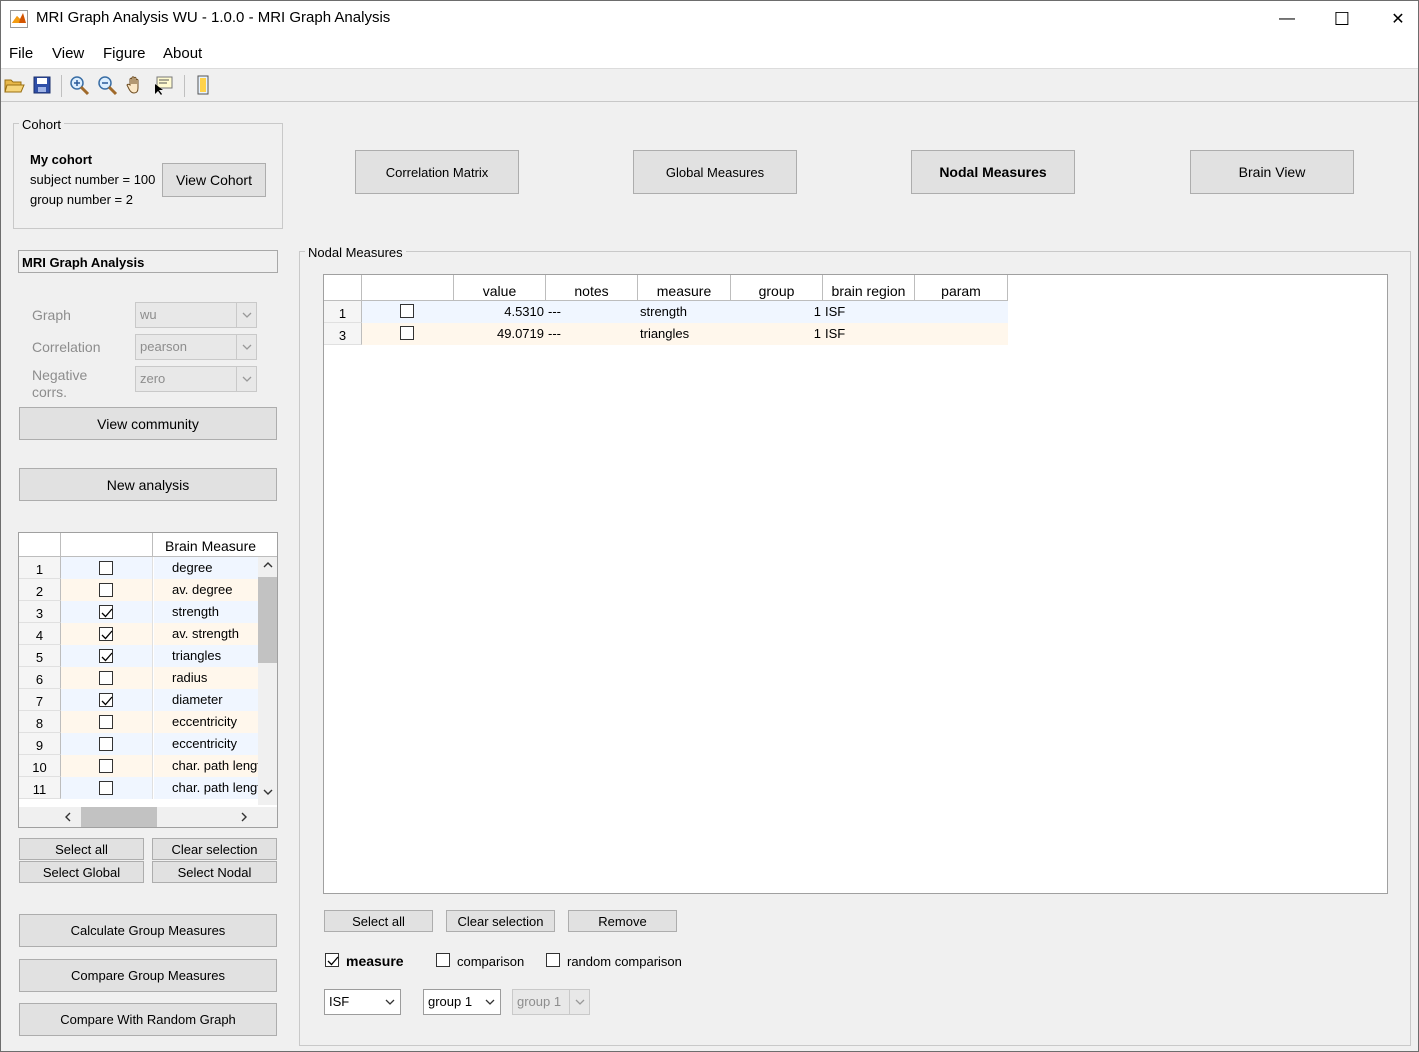  Describe the element at coordinates (267, 567) in the screenshot. I see `scroll-up-icon` at that location.